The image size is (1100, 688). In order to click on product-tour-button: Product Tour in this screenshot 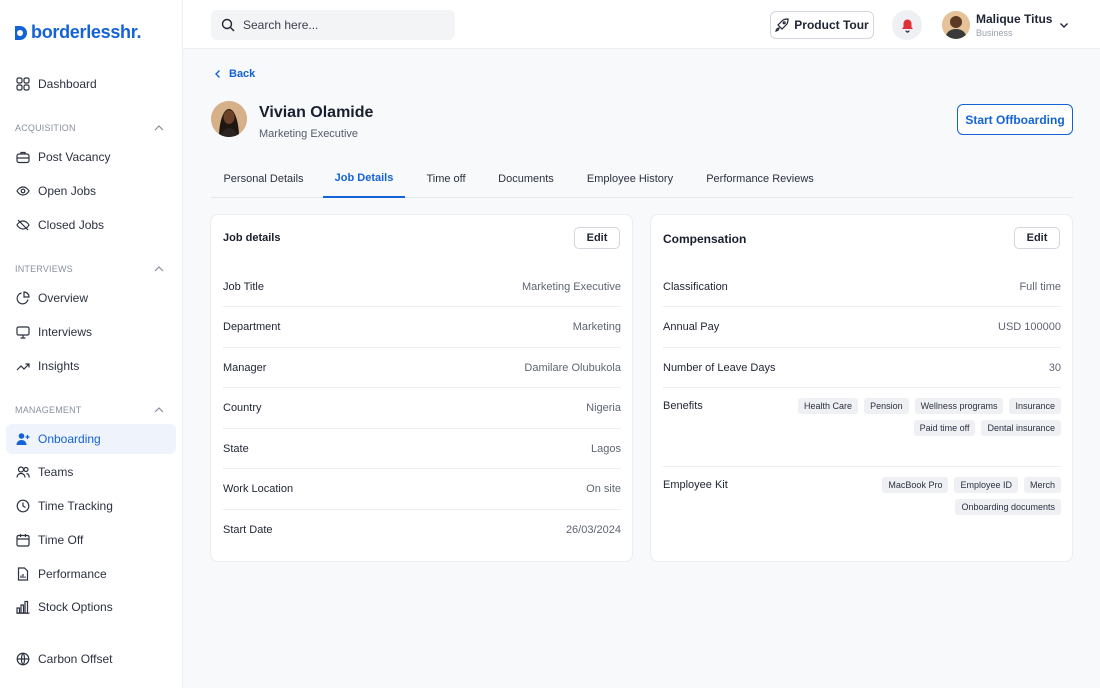, I will do `click(822, 25)`.